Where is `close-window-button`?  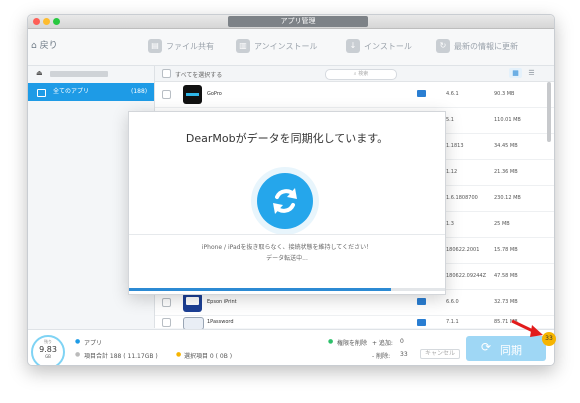 close-window-button is located at coordinates (36, 21).